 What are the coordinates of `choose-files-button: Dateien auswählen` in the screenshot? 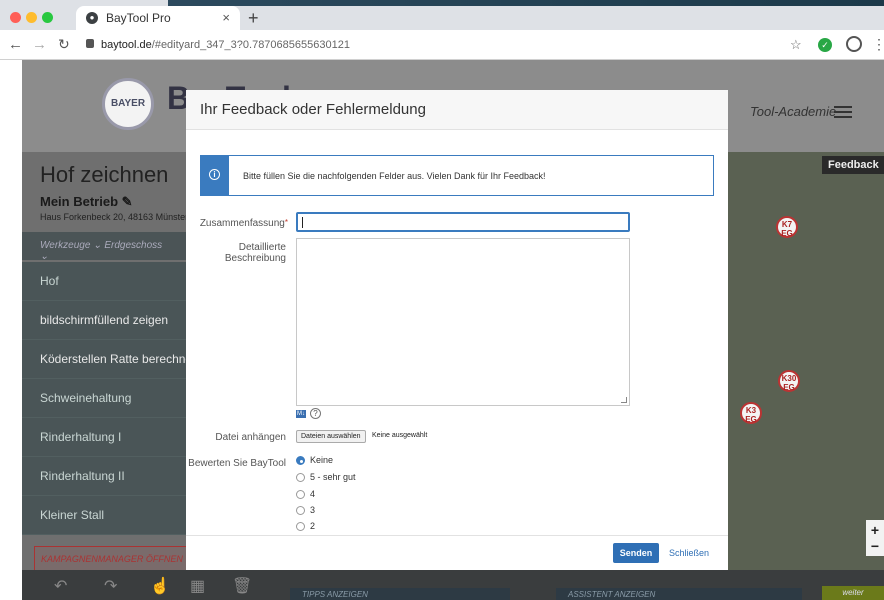 It's located at (331, 436).